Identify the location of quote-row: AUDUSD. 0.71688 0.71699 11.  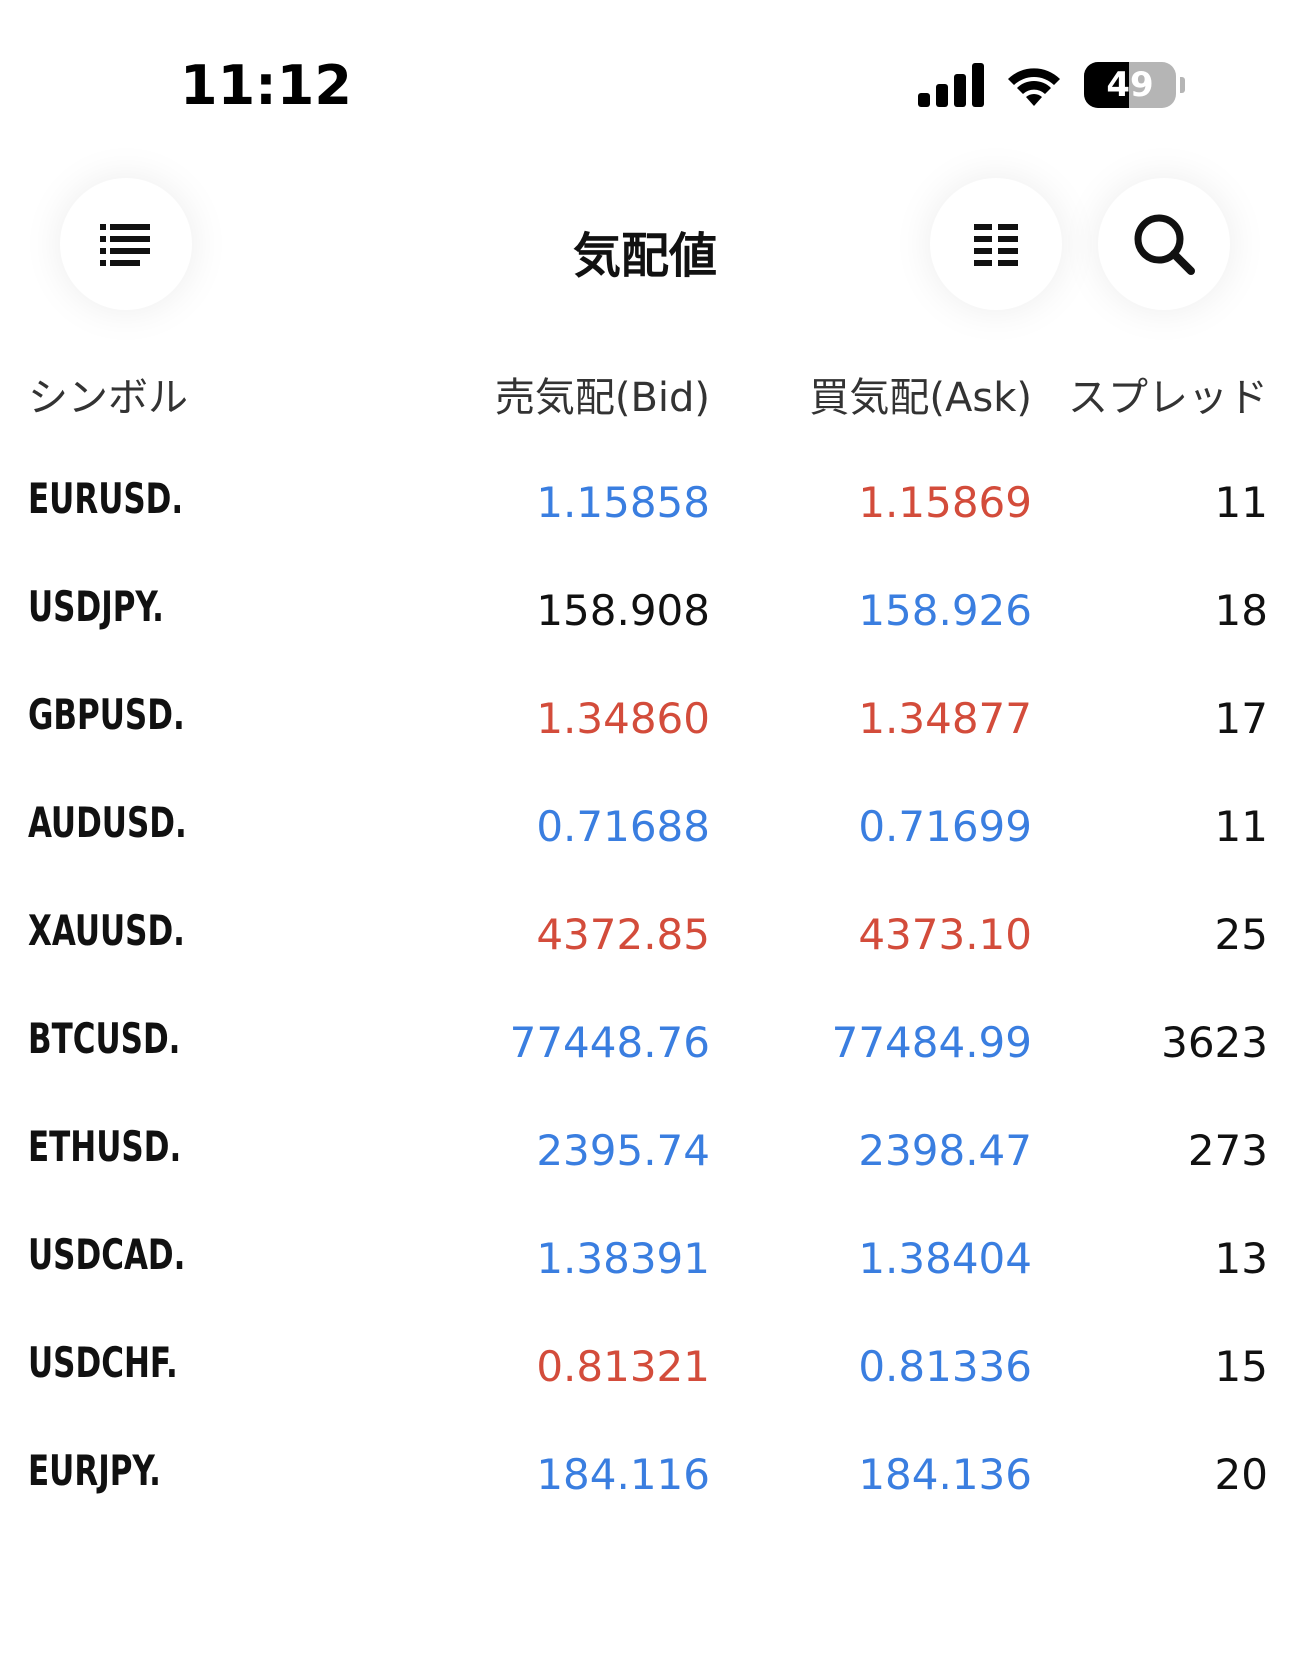
(645, 828).